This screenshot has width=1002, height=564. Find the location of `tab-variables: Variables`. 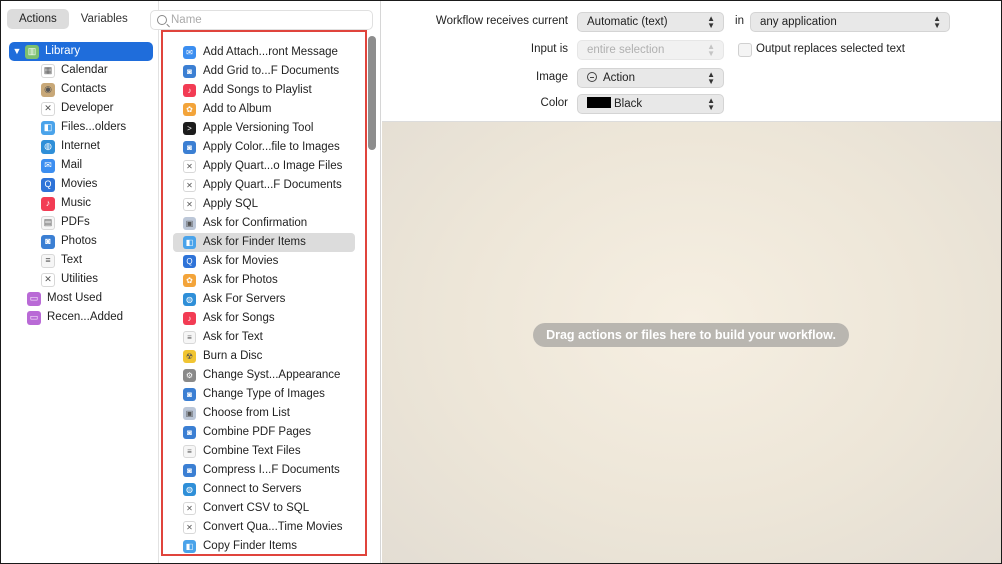

tab-variables: Variables is located at coordinates (104, 19).